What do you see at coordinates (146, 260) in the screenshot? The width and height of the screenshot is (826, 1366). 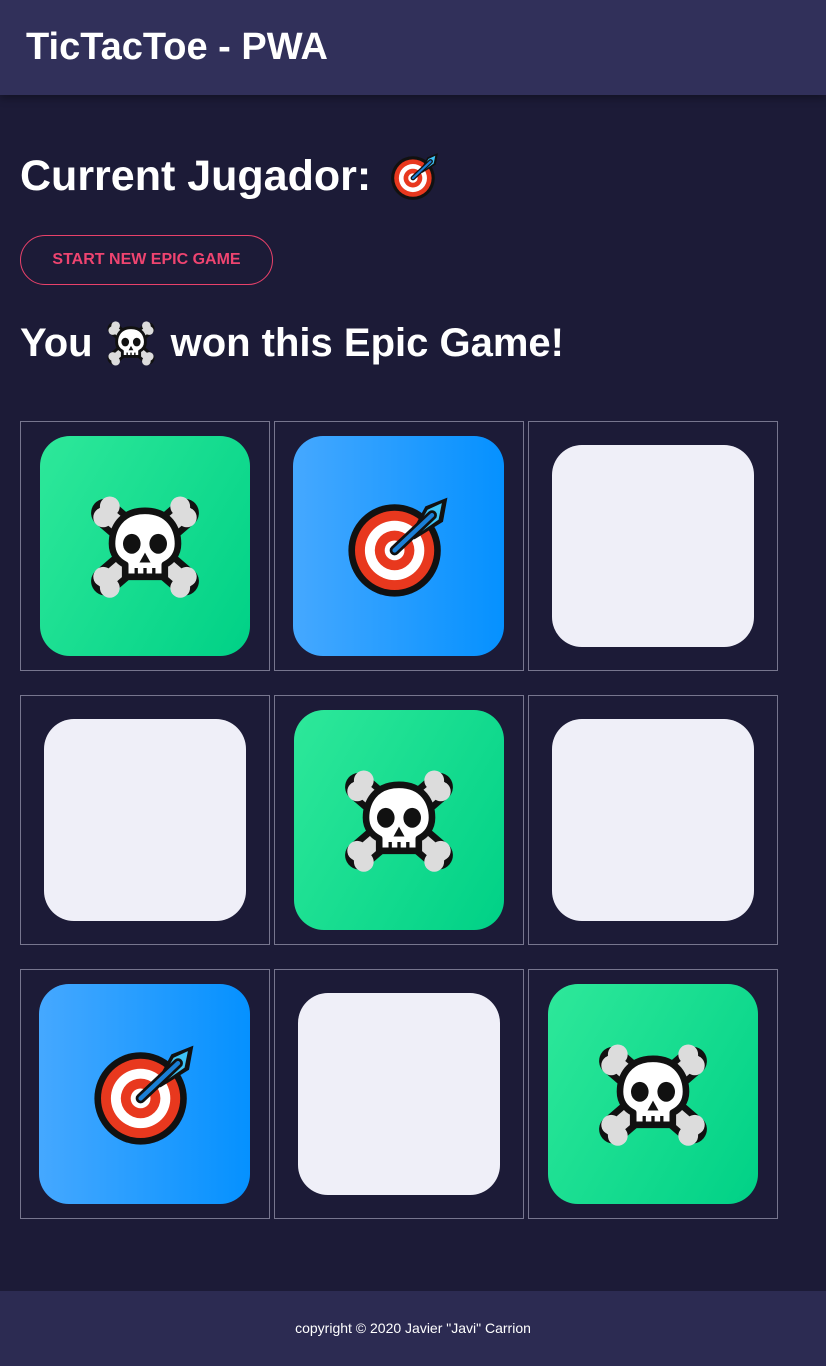 I see `start-new-game-button: START NEW EPIC GAME` at bounding box center [146, 260].